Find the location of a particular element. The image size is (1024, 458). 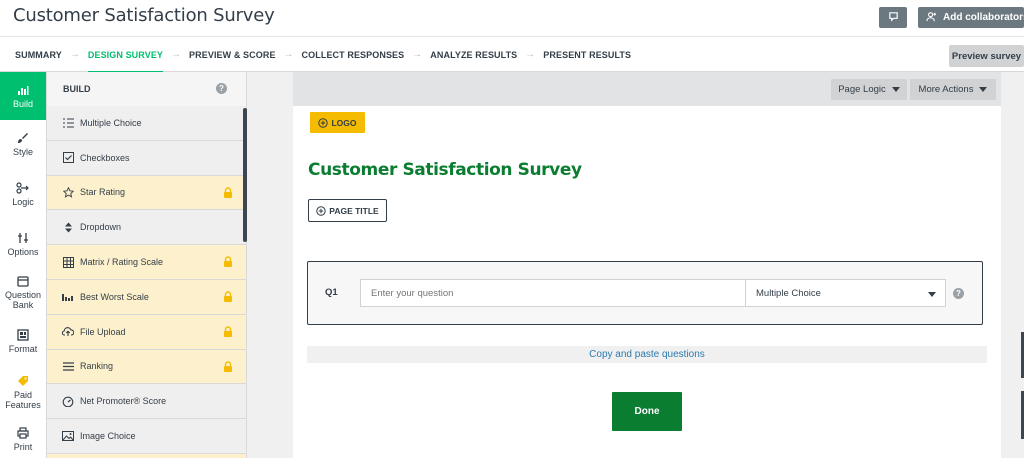

add-logo-button: LOGO is located at coordinates (337, 122).